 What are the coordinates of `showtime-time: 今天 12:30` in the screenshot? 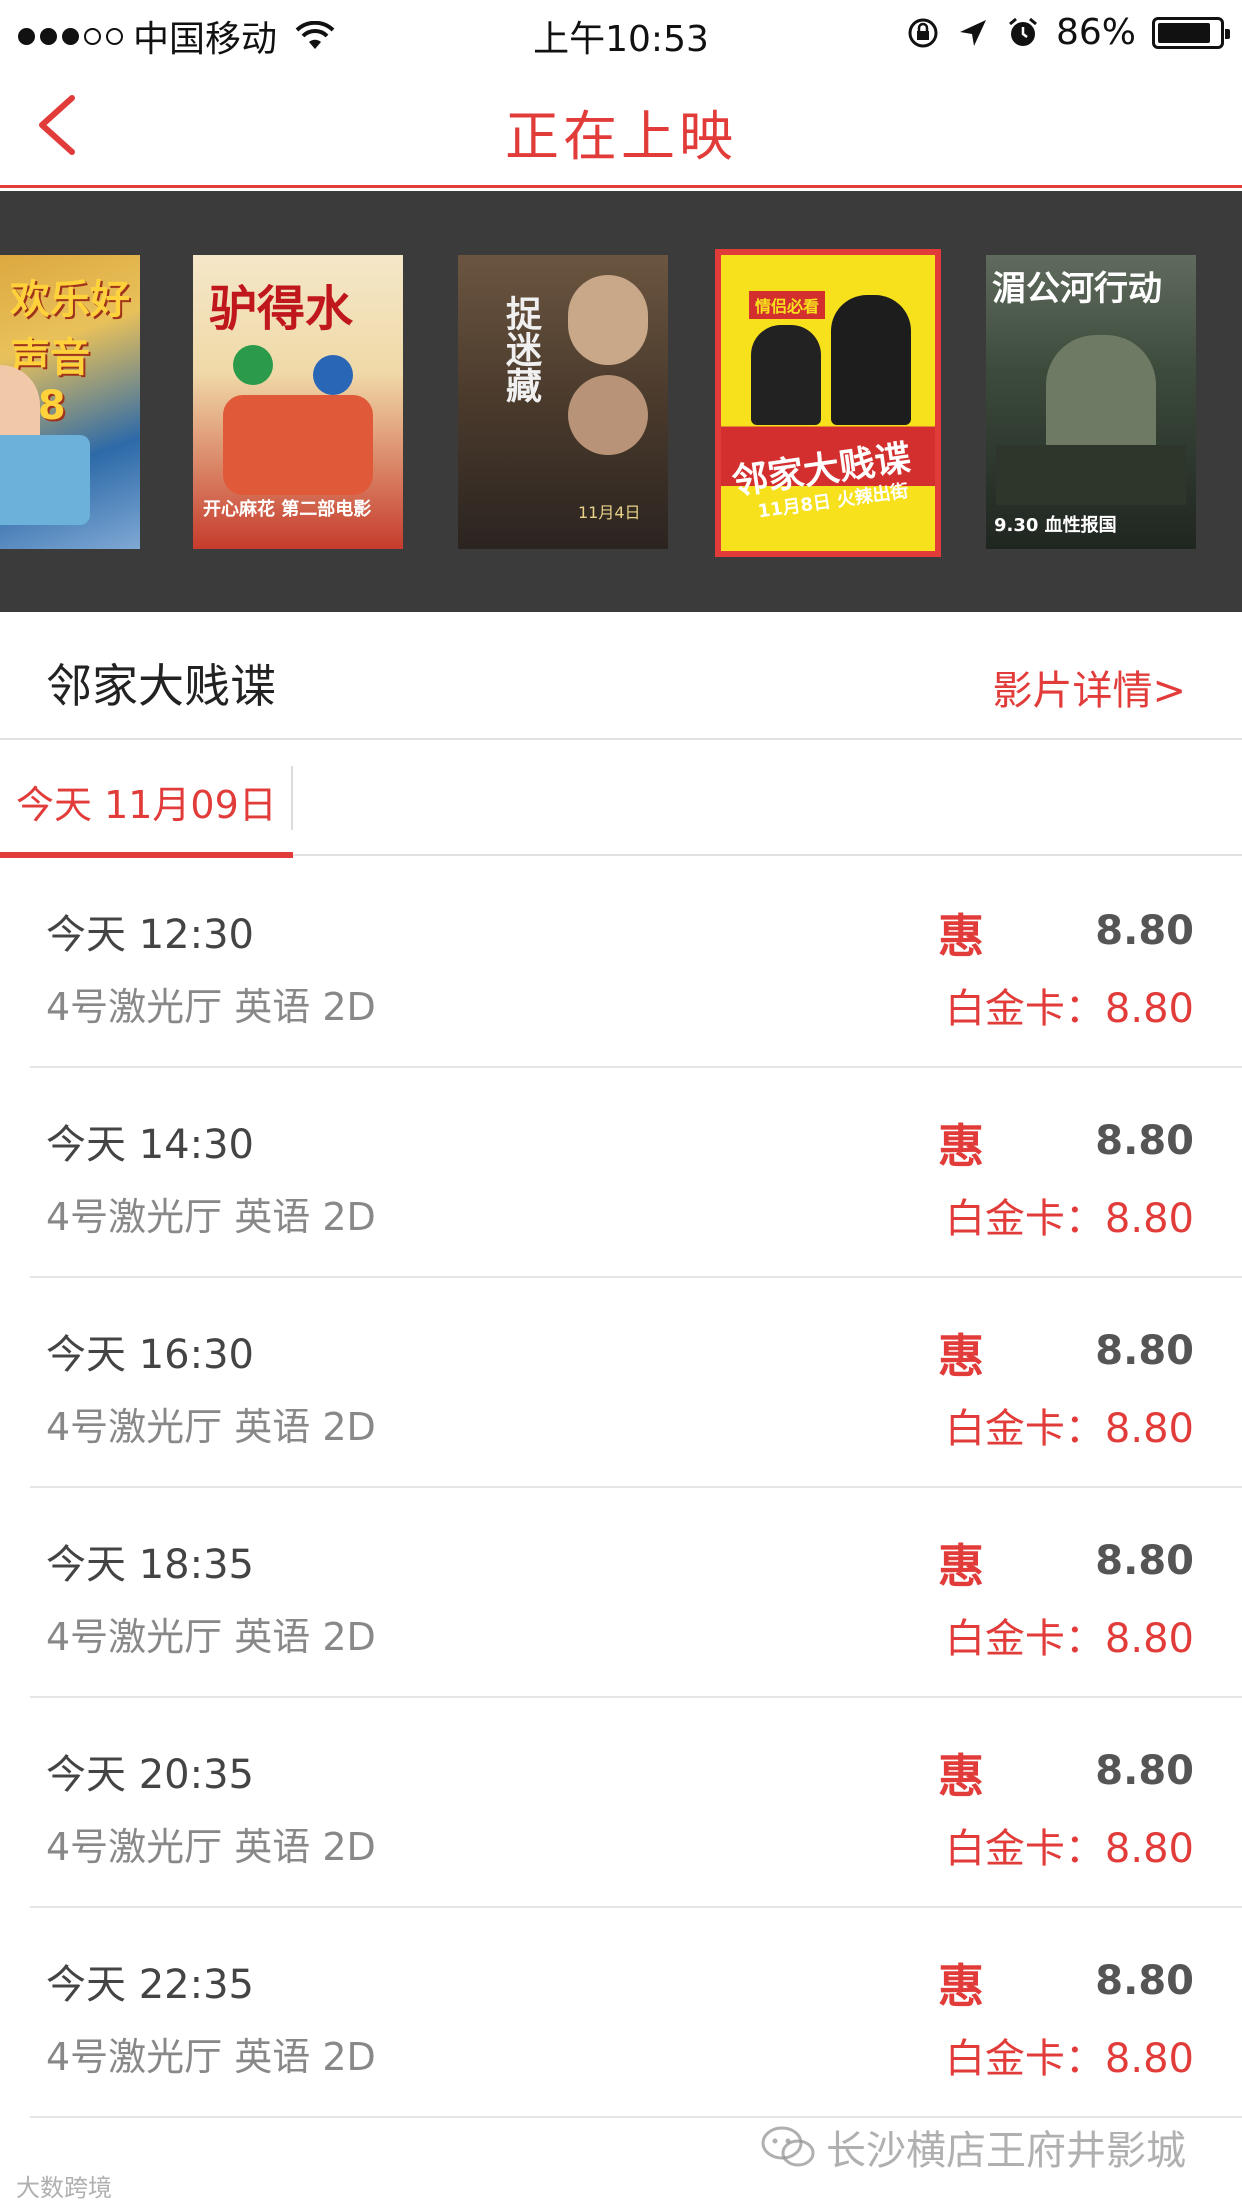 It's located at (150, 935).